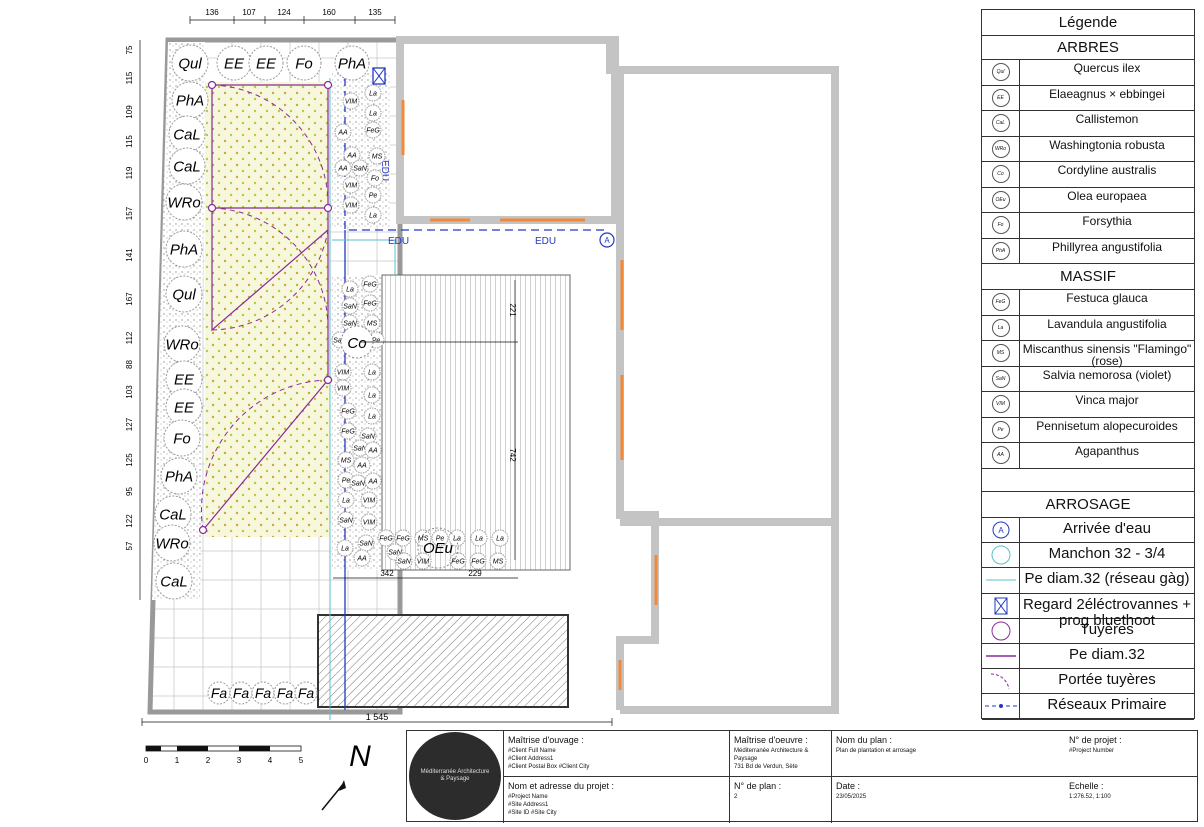  Describe the element at coordinates (129, 460) in the screenshot. I see `dimension-left-value: 125` at that location.